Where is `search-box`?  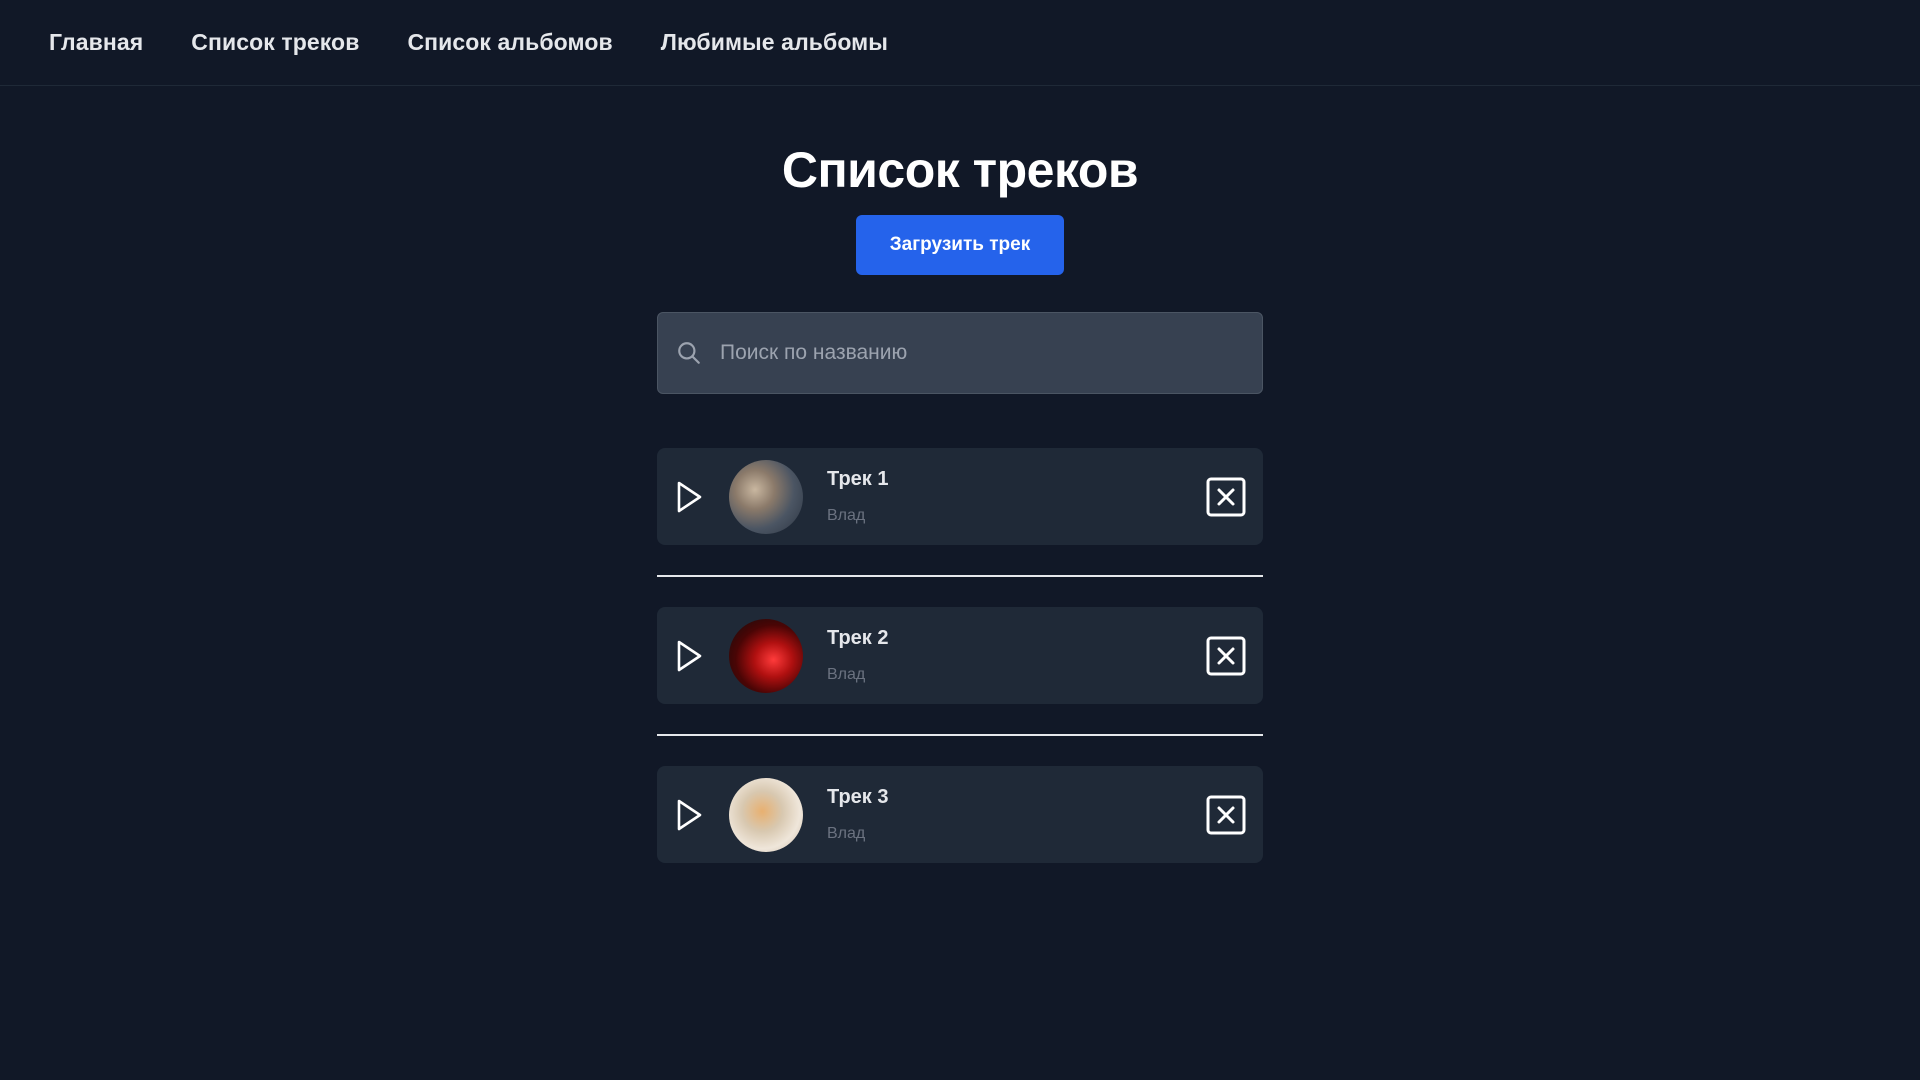 search-box is located at coordinates (960, 353).